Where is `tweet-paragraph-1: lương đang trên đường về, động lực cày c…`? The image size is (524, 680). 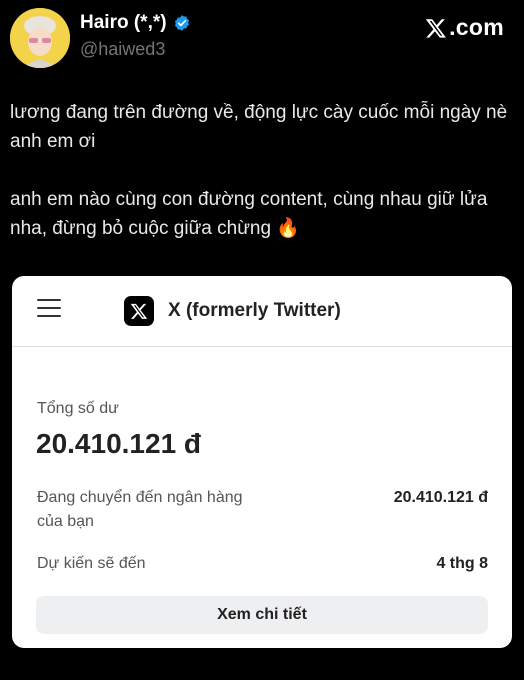 tweet-paragraph-1: lương đang trên đường về, động lực cày c… is located at coordinates (259, 127).